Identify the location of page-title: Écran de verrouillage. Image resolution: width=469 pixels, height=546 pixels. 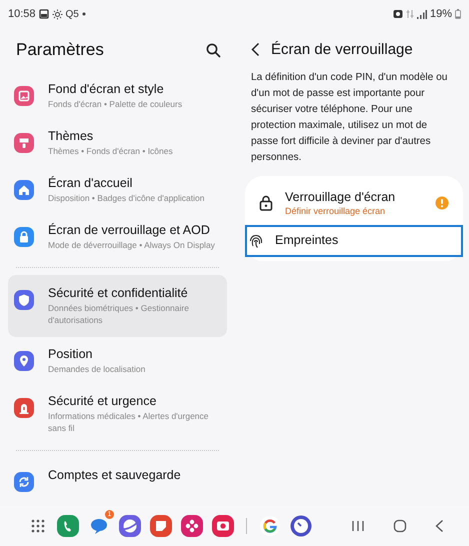
(342, 49).